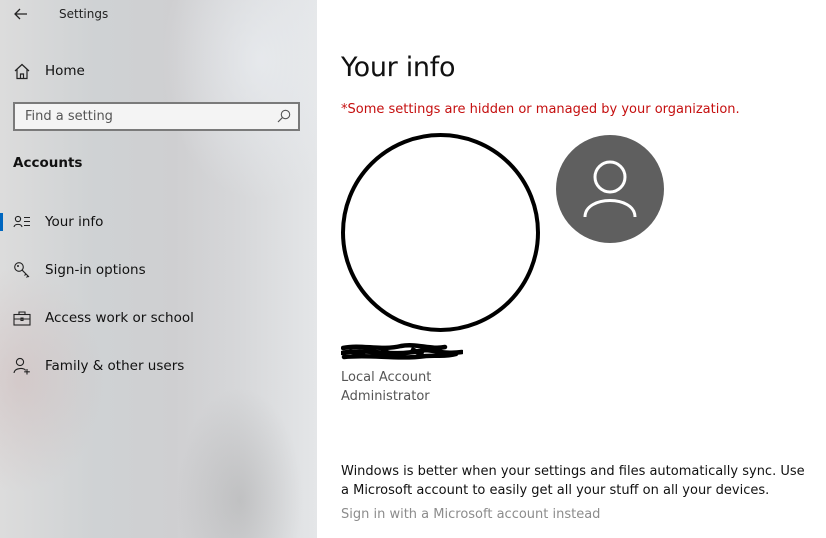 This screenshot has height=538, width=826. Describe the element at coordinates (386, 377) in the screenshot. I see `account-type: Local Account` at that location.